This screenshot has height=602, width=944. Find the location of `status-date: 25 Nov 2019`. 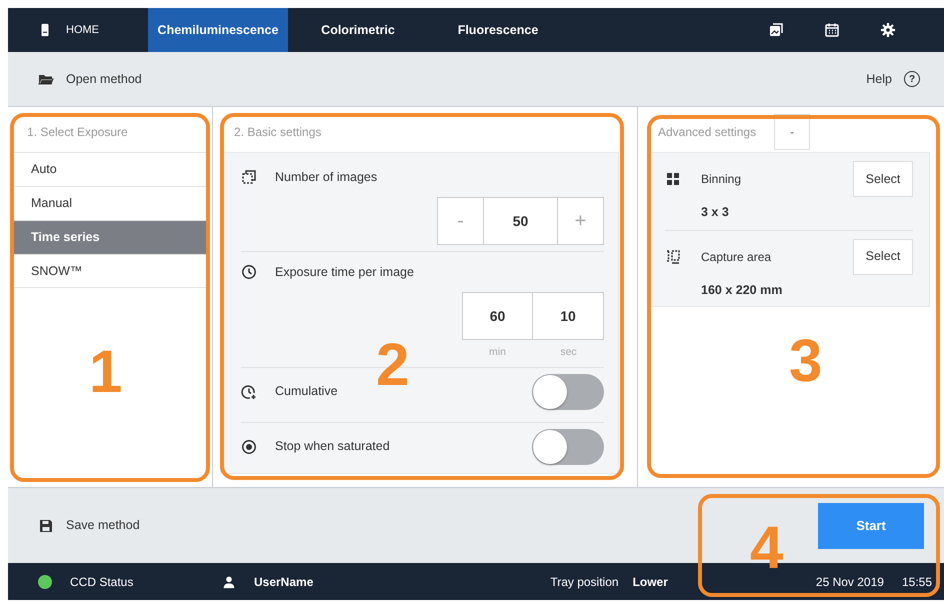

status-date: 25 Nov 2019 is located at coordinates (850, 582).